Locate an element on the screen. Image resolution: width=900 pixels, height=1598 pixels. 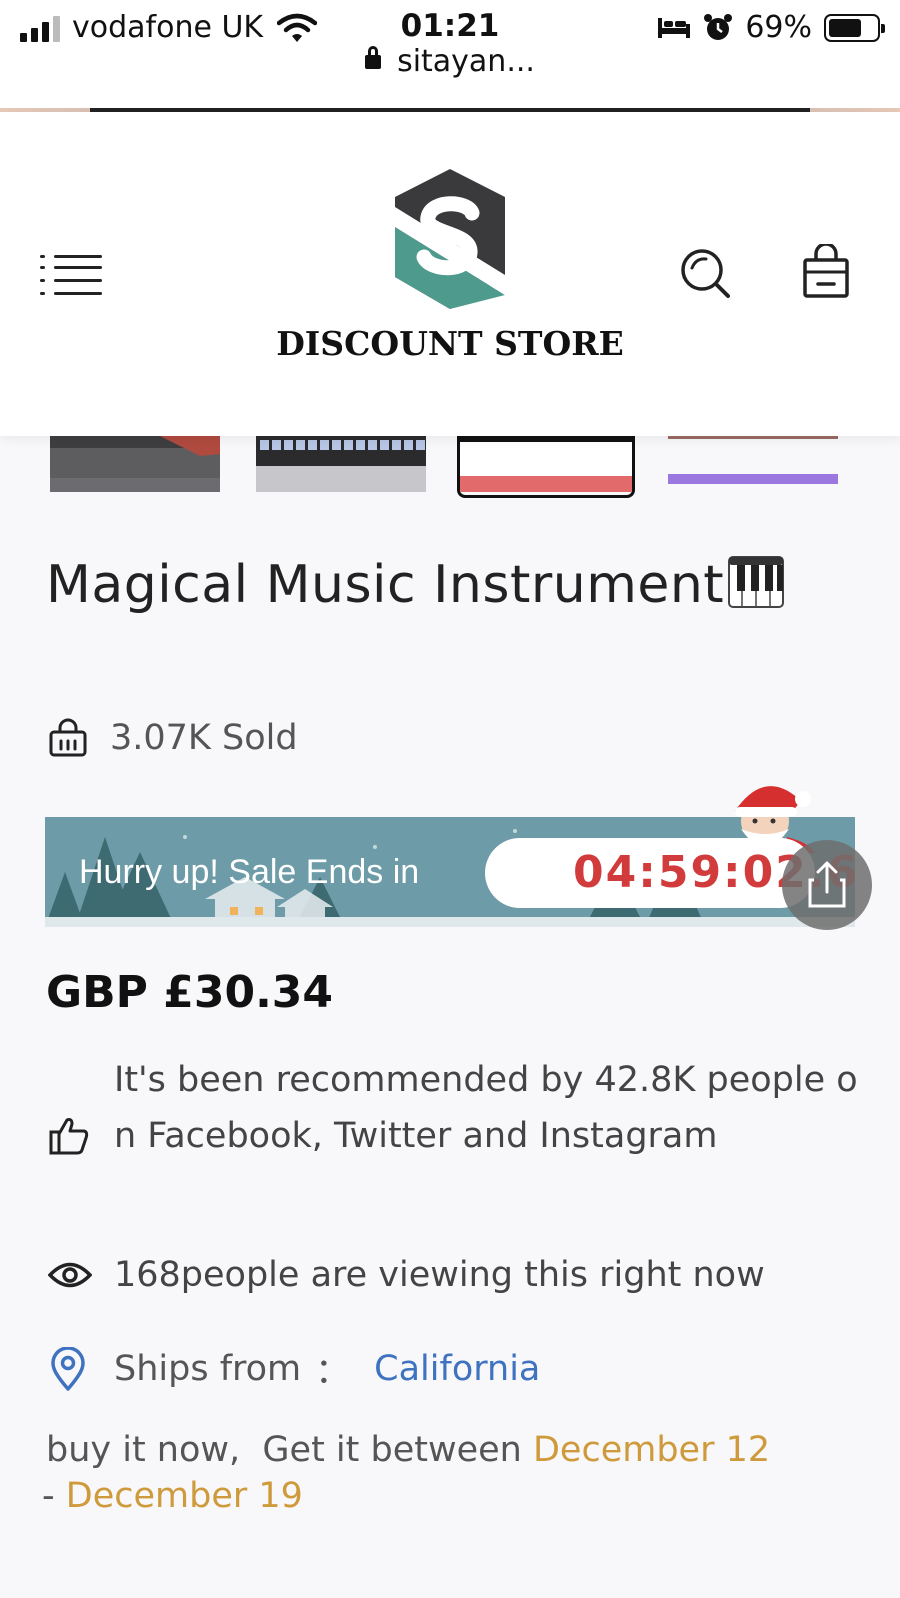
cart-button is located at coordinates (826, 271).